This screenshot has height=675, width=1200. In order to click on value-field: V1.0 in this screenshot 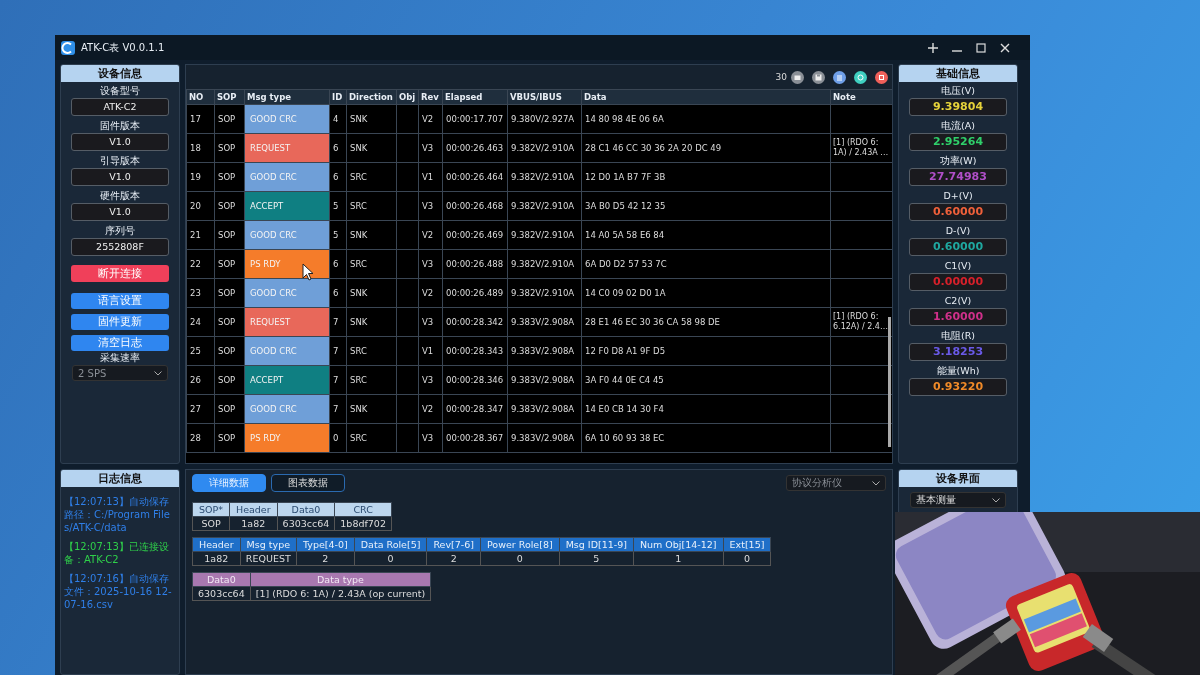, I will do `click(120, 177)`.